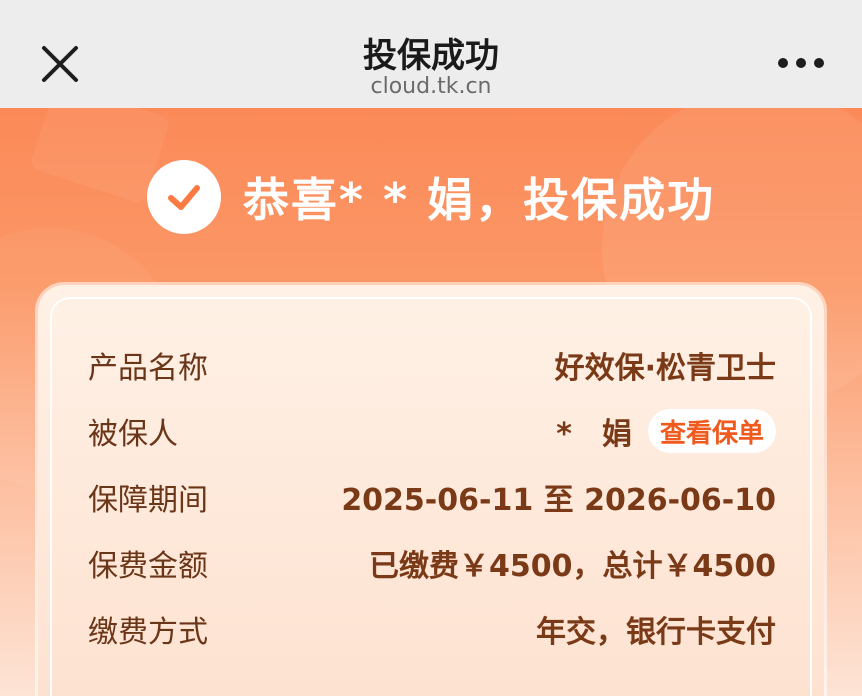 The image size is (862, 696). I want to click on success-message: 恭喜* * 娟，投保成功, so click(431, 197).